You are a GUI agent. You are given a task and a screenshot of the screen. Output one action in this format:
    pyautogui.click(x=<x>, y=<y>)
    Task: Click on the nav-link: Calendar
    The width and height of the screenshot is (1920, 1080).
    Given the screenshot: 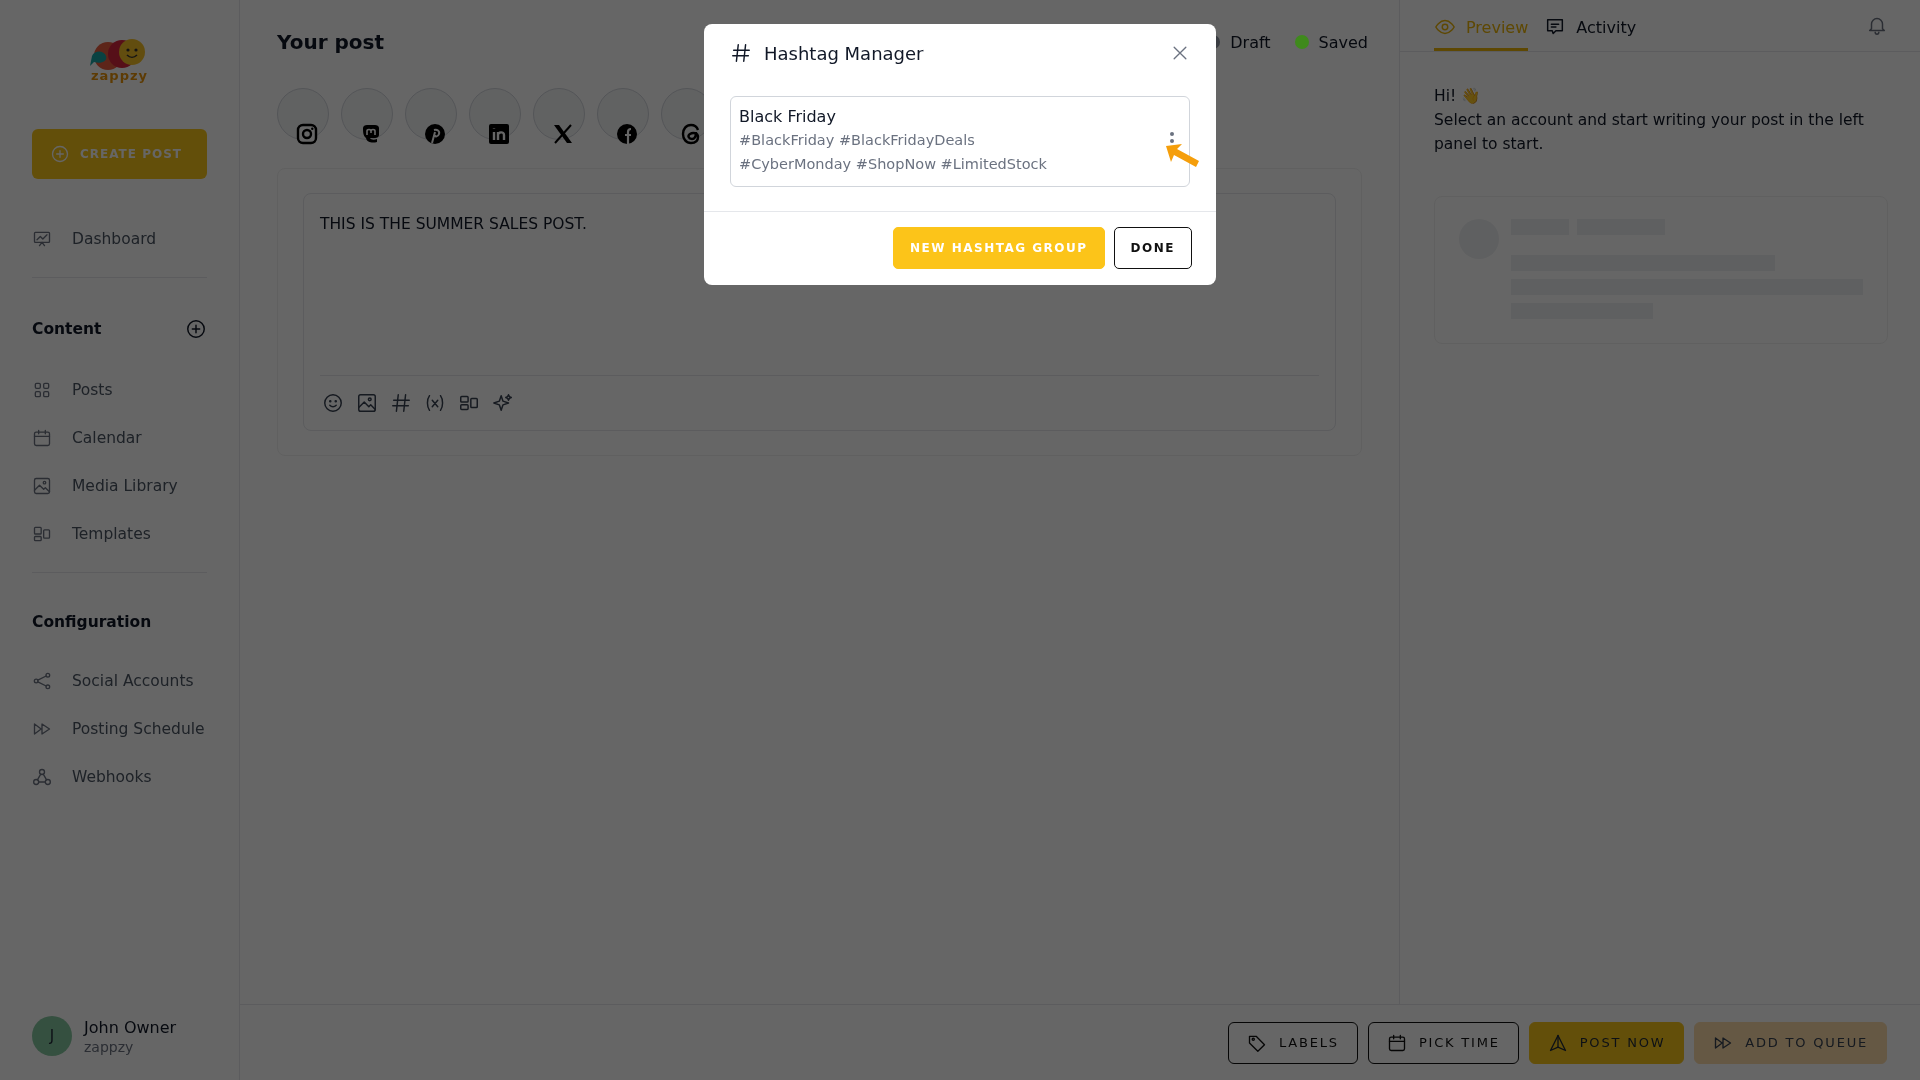 What is the action you would take?
    pyautogui.click(x=107, y=438)
    